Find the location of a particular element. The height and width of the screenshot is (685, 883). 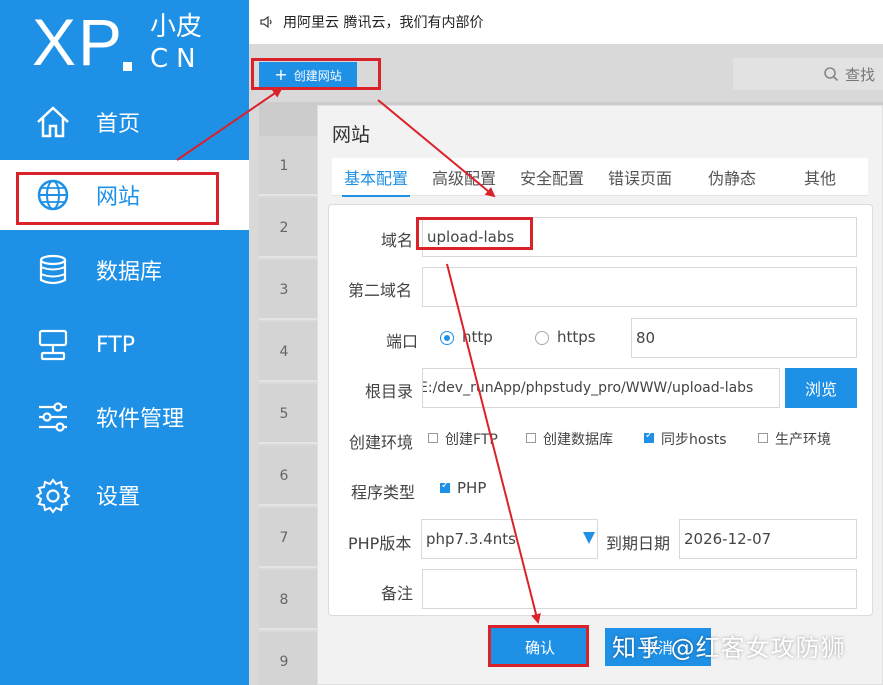

sidebar-item-ftp: FTP is located at coordinates (124, 345).